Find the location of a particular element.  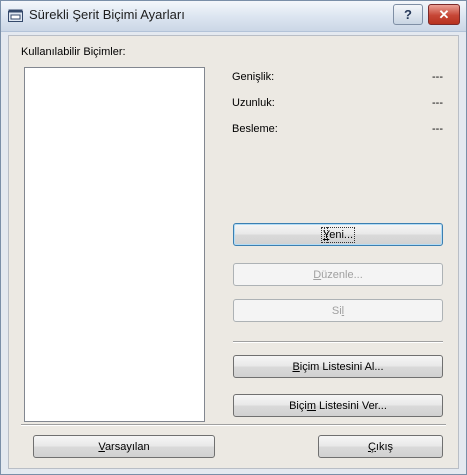

defaults-button-label: Varsayılan is located at coordinates (124, 446).